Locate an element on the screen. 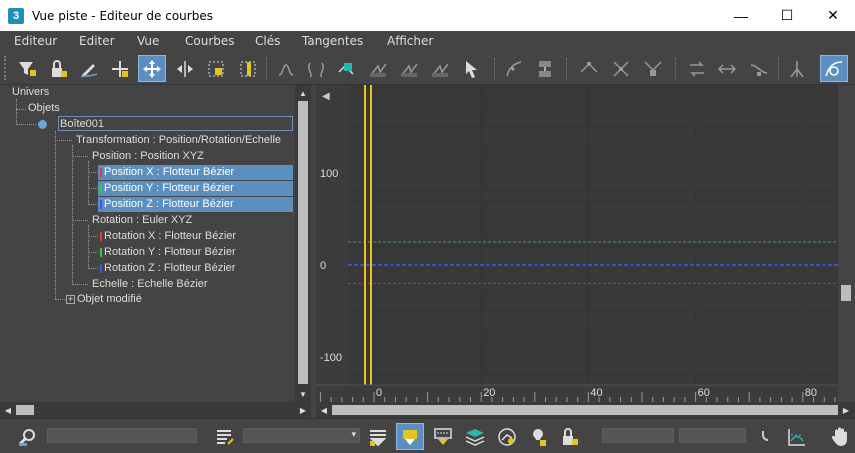 The image size is (855, 453). scale-keys-icon is located at coordinates (216, 68).